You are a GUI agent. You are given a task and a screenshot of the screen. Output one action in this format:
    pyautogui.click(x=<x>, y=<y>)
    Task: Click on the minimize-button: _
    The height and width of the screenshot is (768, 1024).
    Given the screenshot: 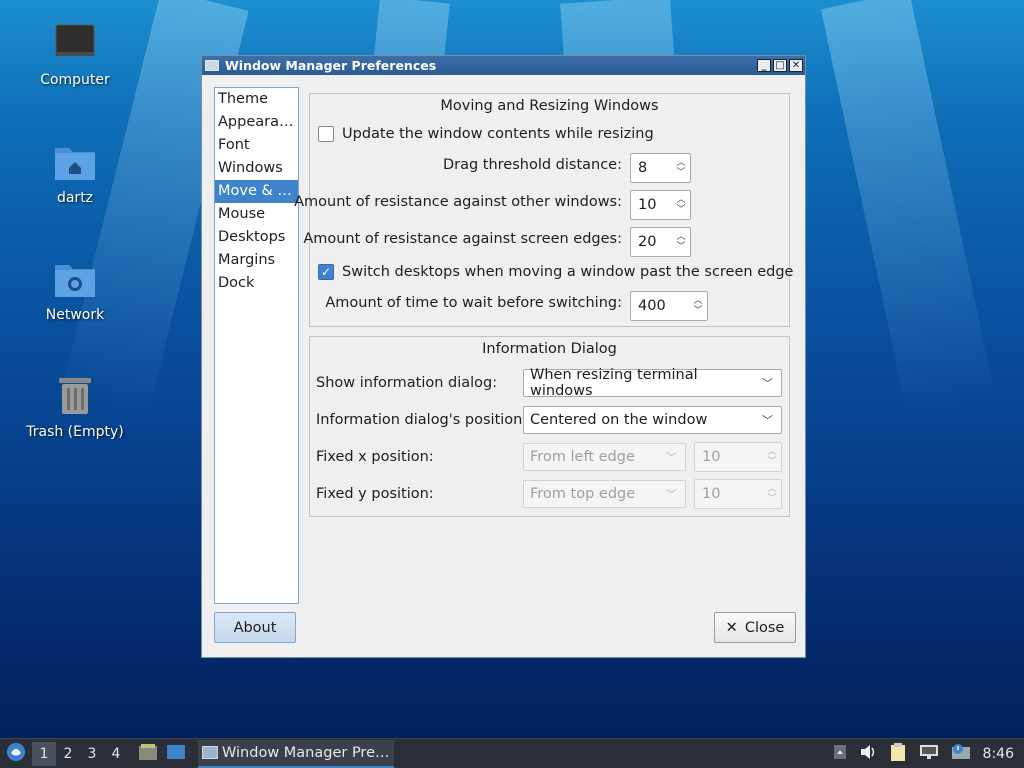 What is the action you would take?
    pyautogui.click(x=764, y=65)
    